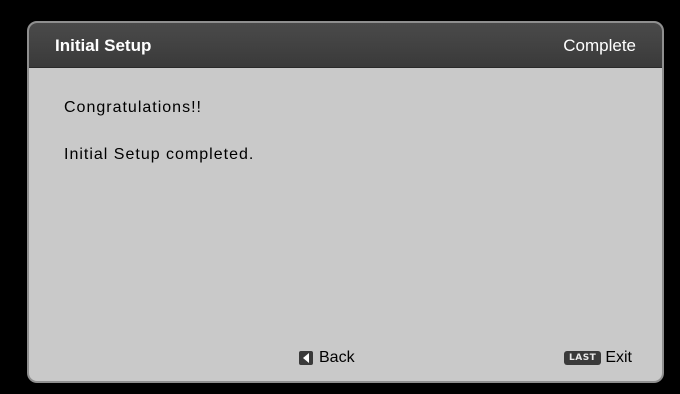 The height and width of the screenshot is (394, 680). I want to click on left-arrow-key-icon, so click(306, 358).